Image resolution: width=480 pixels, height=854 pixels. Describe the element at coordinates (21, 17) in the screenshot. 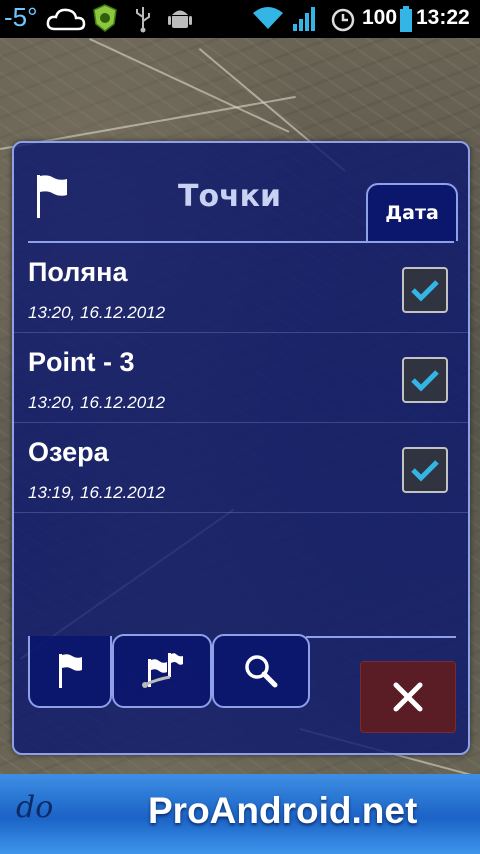

I see `temperature-text: -5°` at that location.